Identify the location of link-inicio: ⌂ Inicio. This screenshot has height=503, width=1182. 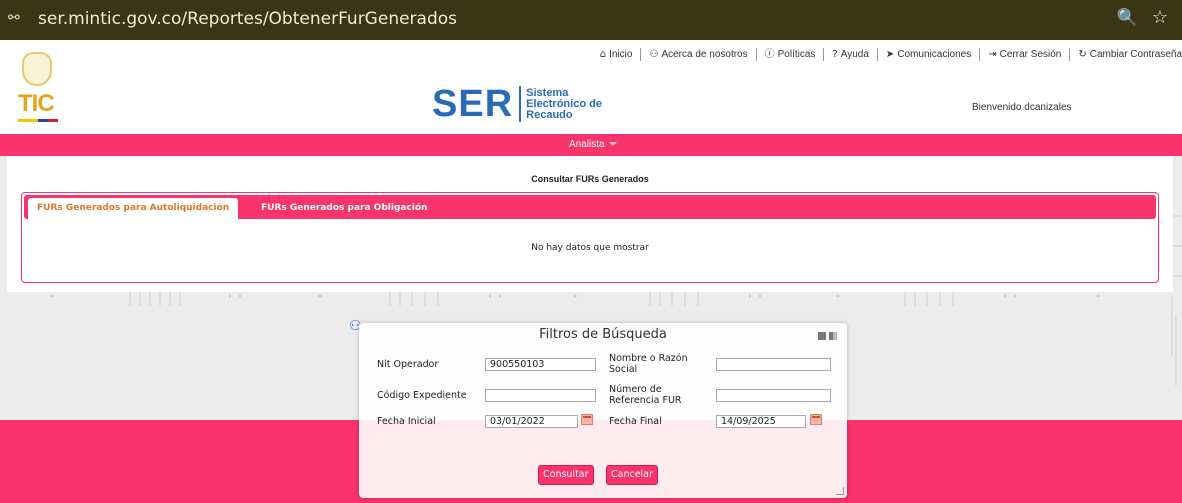
(617, 54).